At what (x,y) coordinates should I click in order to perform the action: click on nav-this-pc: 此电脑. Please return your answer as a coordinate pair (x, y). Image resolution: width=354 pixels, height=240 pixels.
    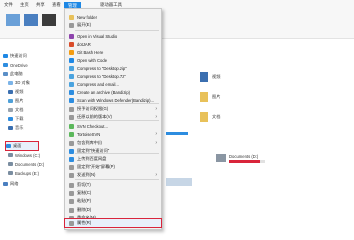
    Looking at the image, I should click on (13, 74).